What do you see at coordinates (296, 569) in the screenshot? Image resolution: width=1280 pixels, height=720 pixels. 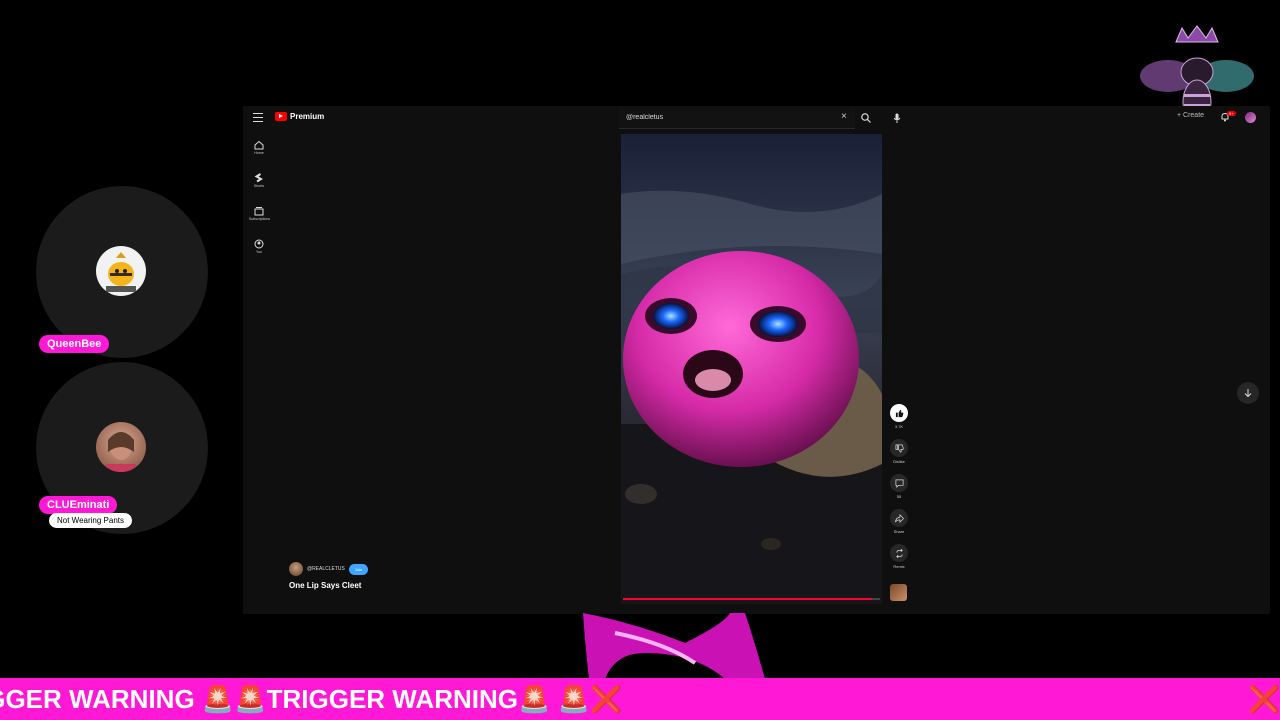 I see `channel-avatar` at bounding box center [296, 569].